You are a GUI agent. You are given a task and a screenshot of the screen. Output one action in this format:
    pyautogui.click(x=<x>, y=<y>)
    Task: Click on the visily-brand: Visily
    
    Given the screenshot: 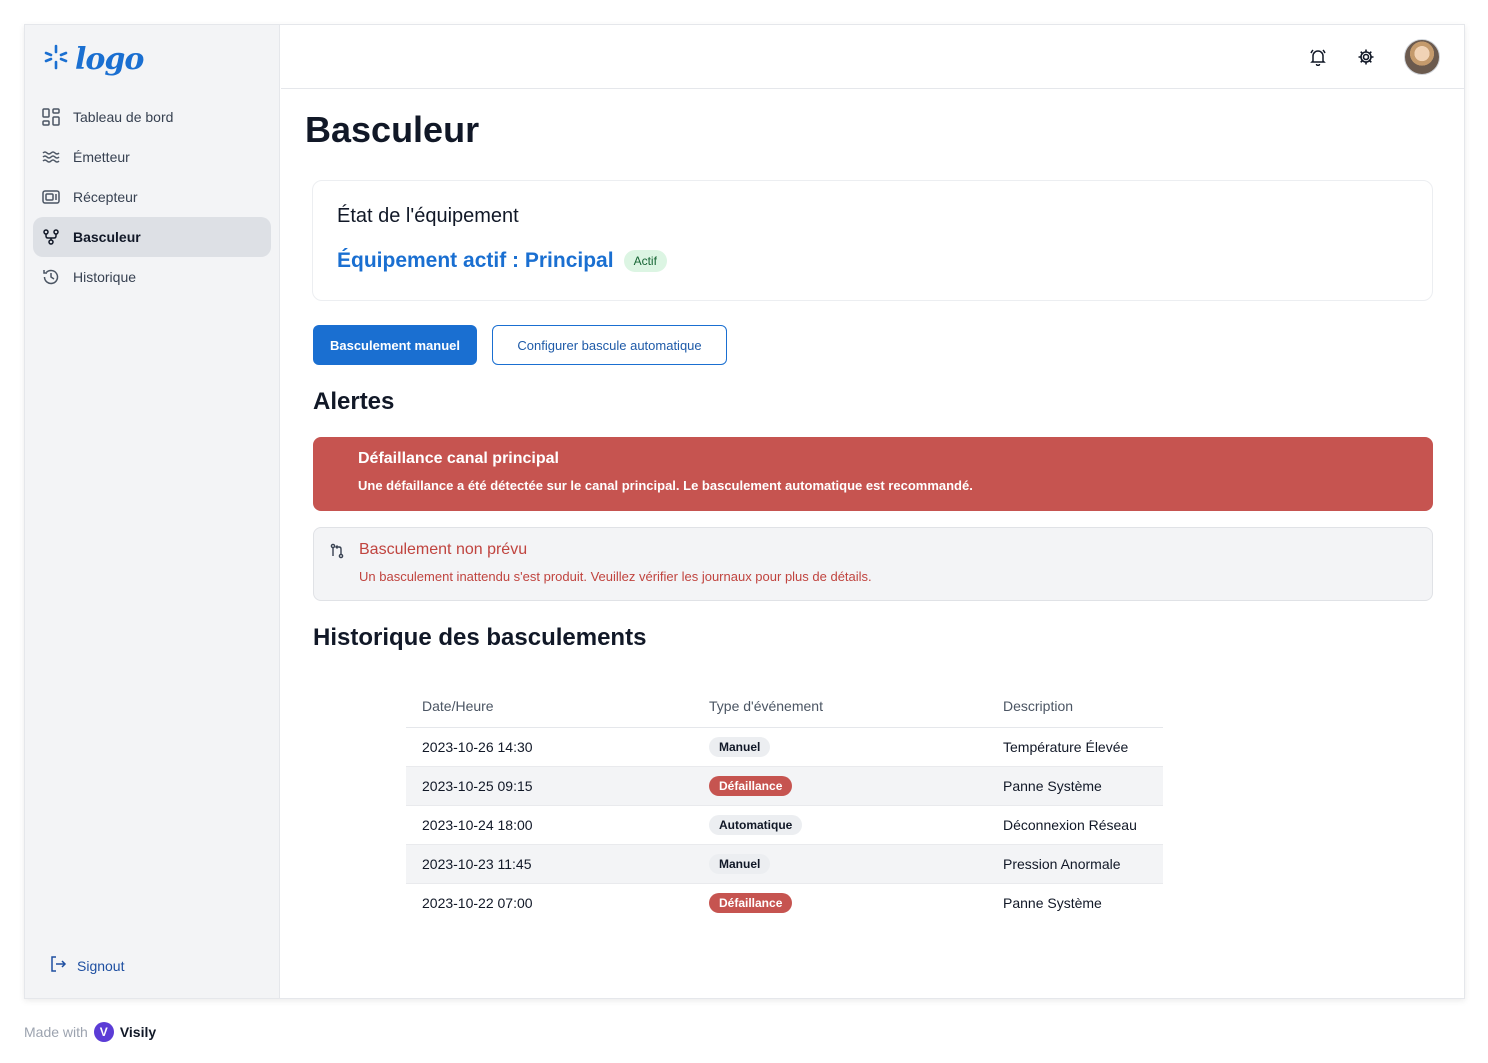 What is the action you would take?
    pyautogui.click(x=138, y=1032)
    